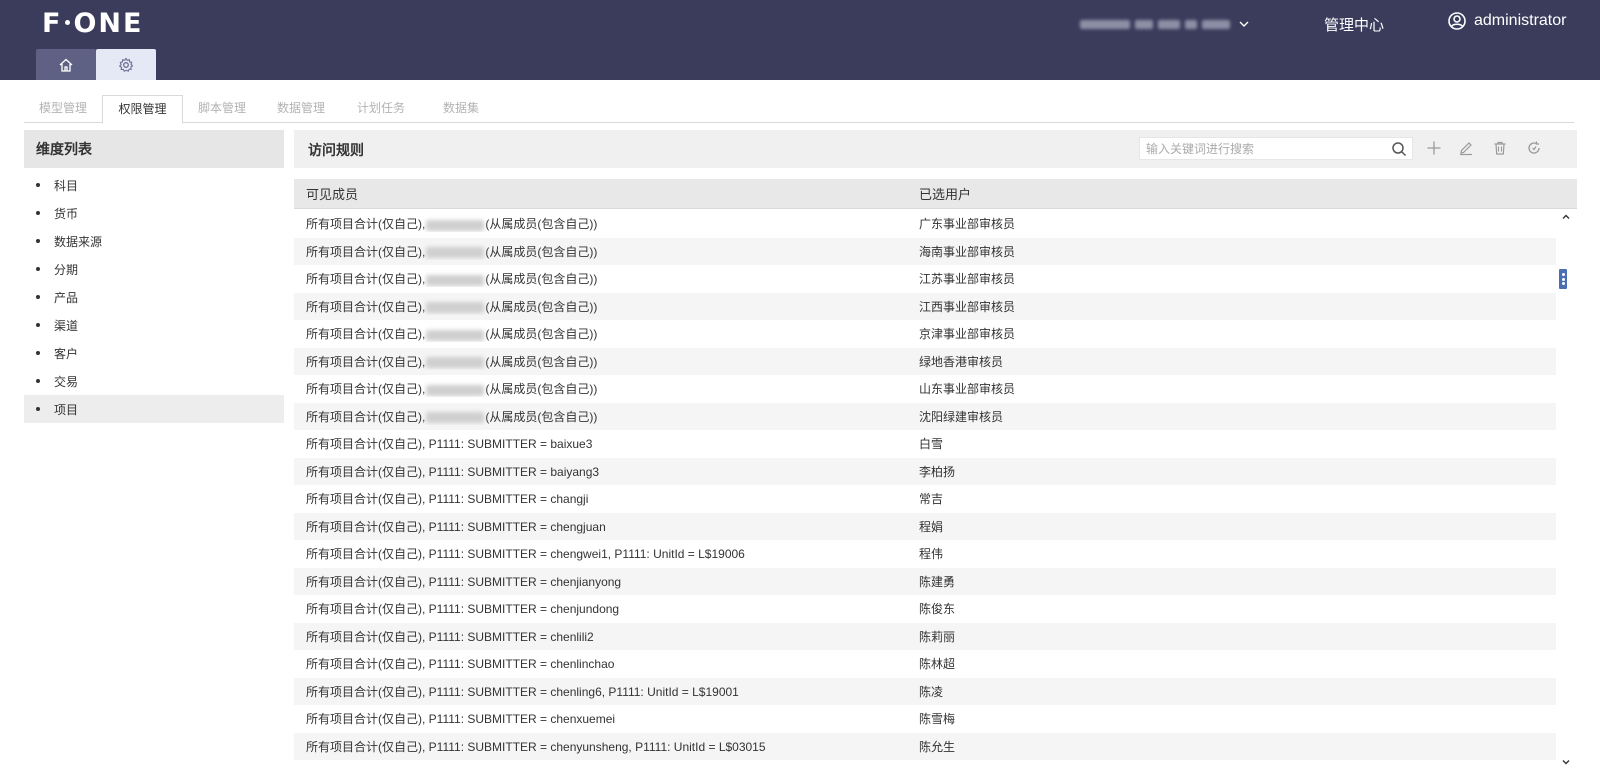 Image resolution: width=1600 pixels, height=778 pixels. I want to click on table-row: 所有项目合计(仅自己), (从属成员(包含自己)) 京津事业部审核员, so click(925, 334).